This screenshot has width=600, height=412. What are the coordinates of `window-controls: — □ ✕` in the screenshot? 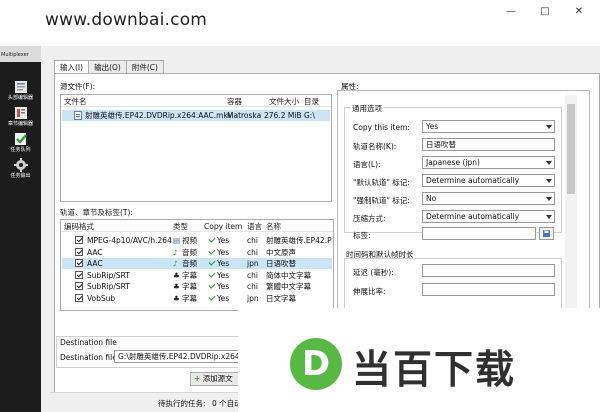 It's located at (545, 13).